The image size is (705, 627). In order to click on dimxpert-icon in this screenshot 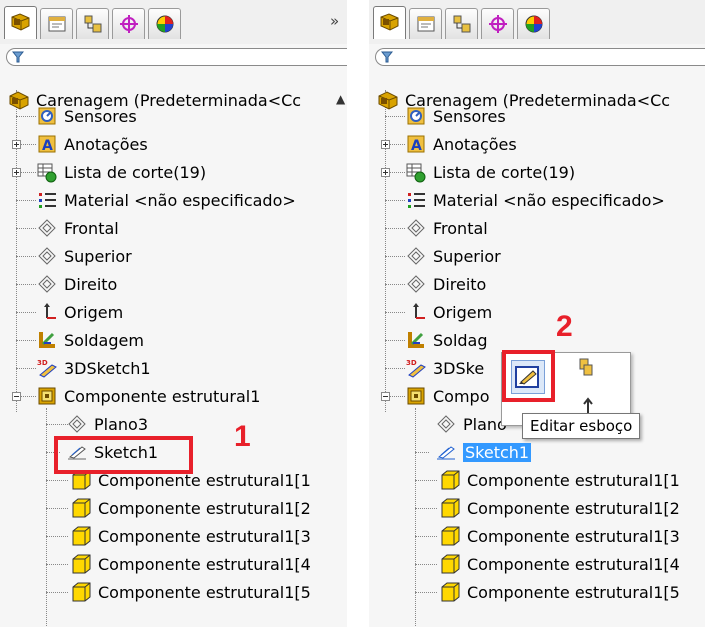, I will do `click(498, 24)`.